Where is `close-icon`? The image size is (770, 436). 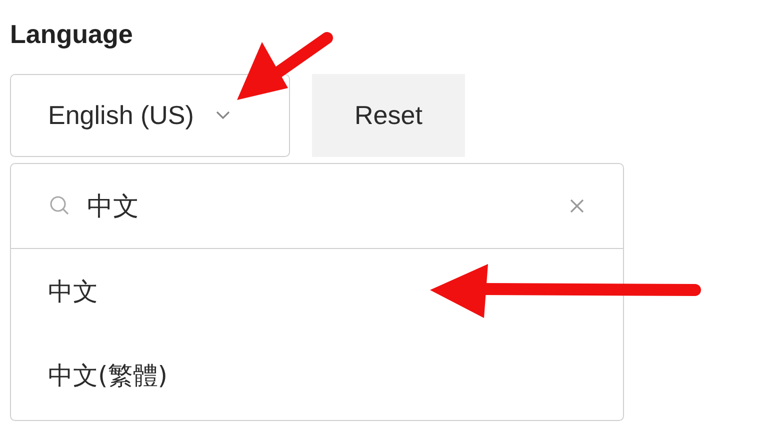 close-icon is located at coordinates (577, 206).